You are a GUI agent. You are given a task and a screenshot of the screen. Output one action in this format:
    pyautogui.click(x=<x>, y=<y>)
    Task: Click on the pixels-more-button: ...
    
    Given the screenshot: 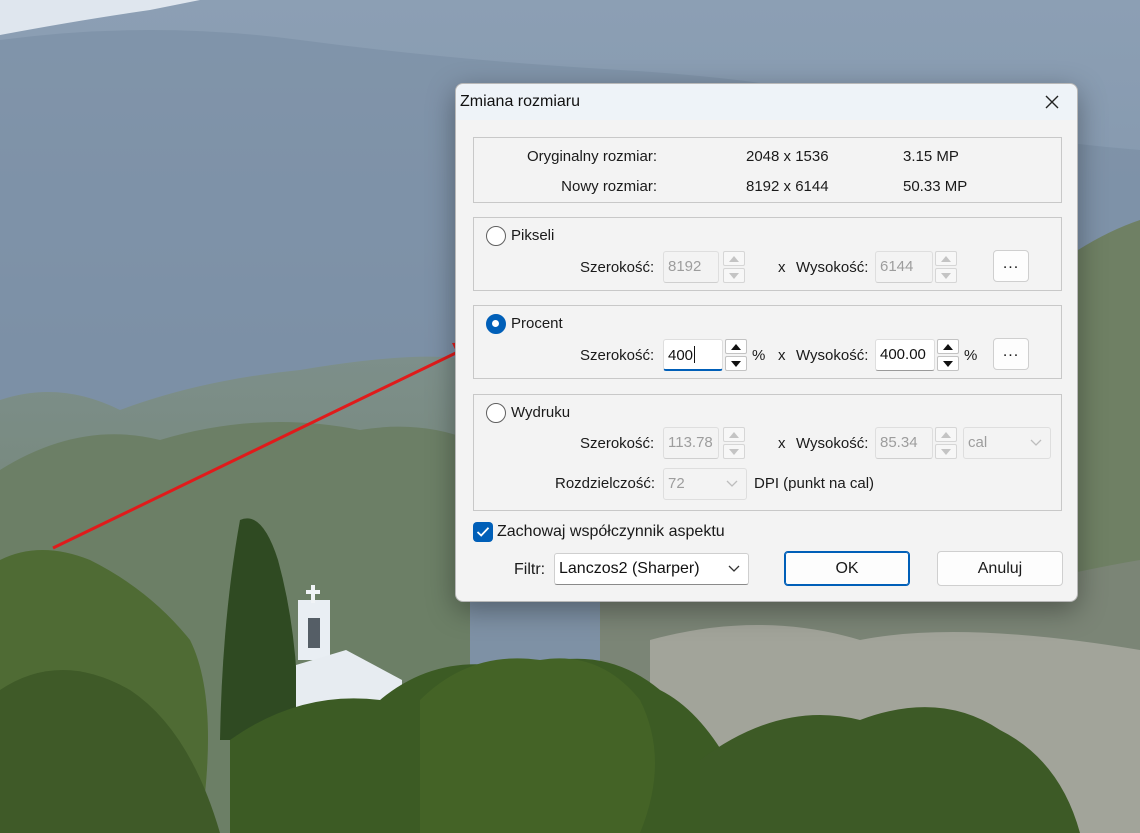 What is the action you would take?
    pyautogui.click(x=1011, y=266)
    